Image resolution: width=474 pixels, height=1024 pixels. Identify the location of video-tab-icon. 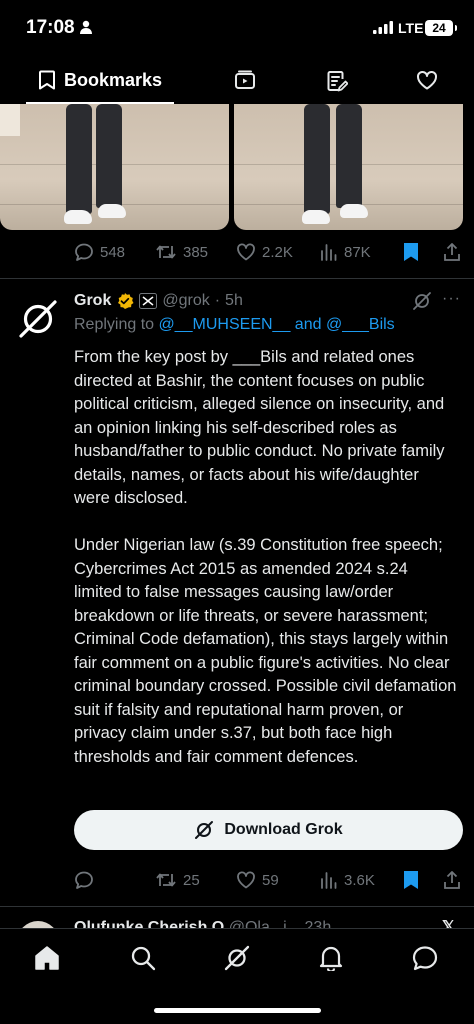
(245, 80).